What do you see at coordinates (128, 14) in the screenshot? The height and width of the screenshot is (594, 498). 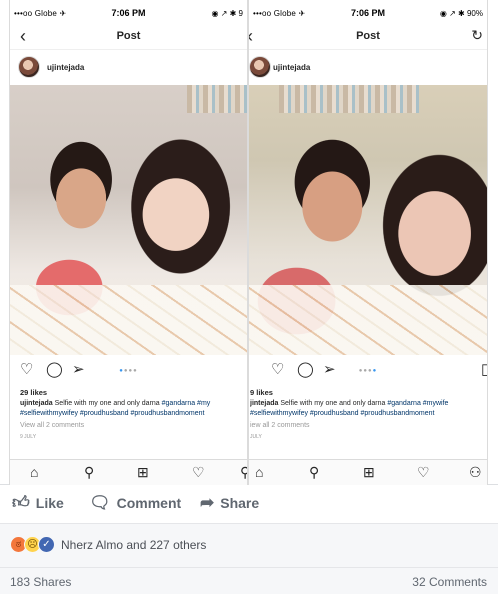 I see `status-bar: •••oo Globe ✈ 7:06 PM ◉ ↗ ✱ 9` at bounding box center [128, 14].